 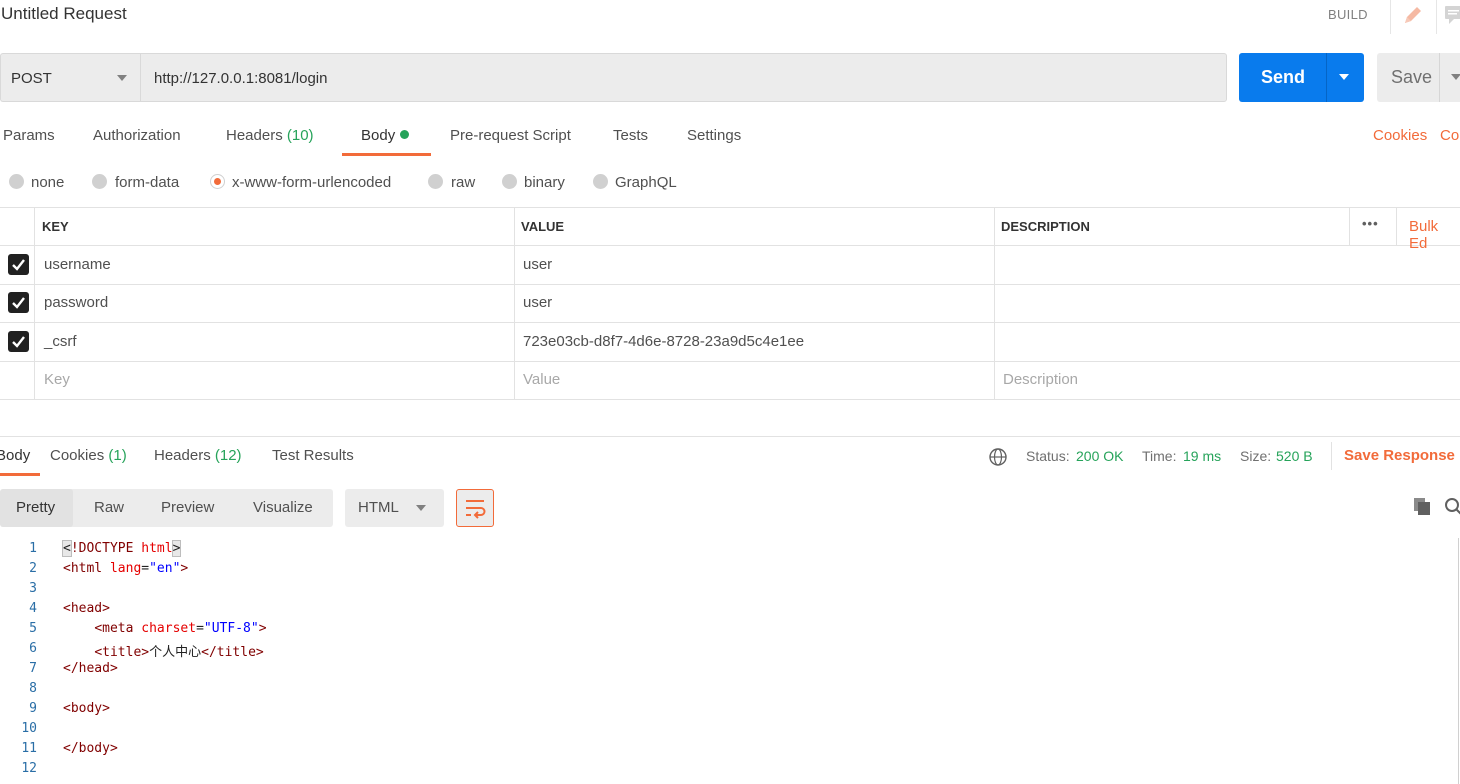 I want to click on code-line: <head>, so click(x=86, y=608).